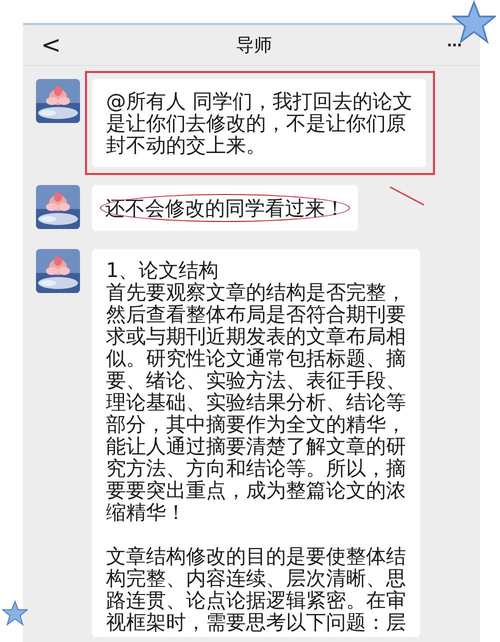  What do you see at coordinates (256, 589) in the screenshot?
I see `message-text: 文章结构修改的目的是要使整体结 构完整、内容连续、层次清晰、思 路连贯、论点论据逻辑紧密。在审 视框架时，需要思考以下问题：层` at bounding box center [256, 589].